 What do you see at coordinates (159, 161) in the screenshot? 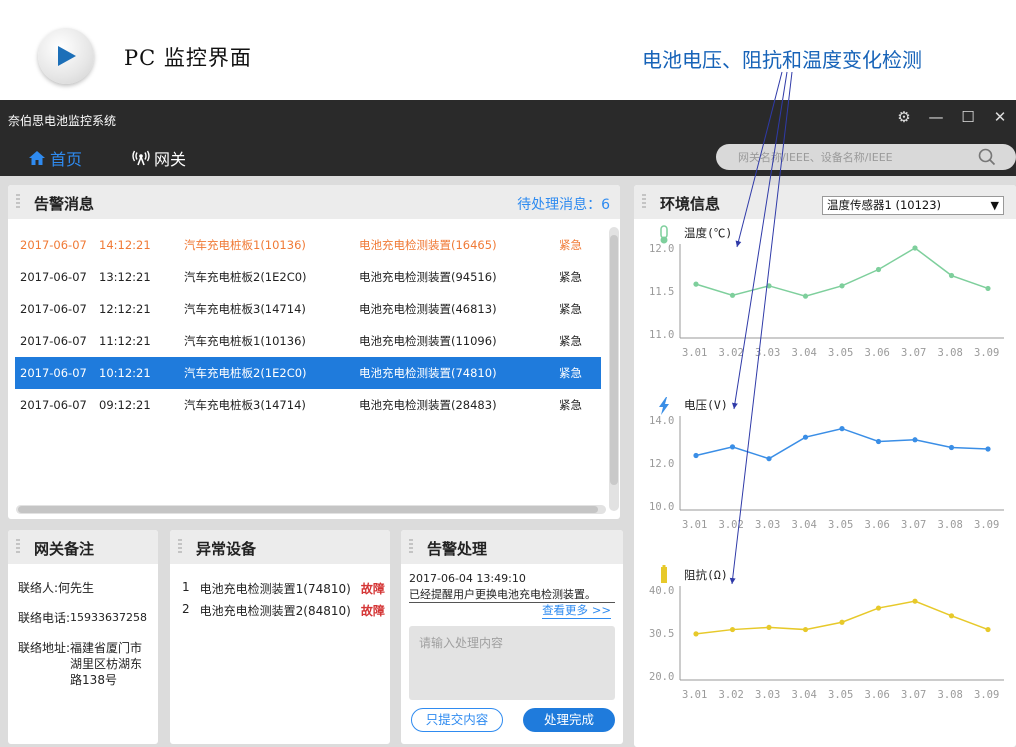
I see `nav-gateway: 网关` at bounding box center [159, 161].